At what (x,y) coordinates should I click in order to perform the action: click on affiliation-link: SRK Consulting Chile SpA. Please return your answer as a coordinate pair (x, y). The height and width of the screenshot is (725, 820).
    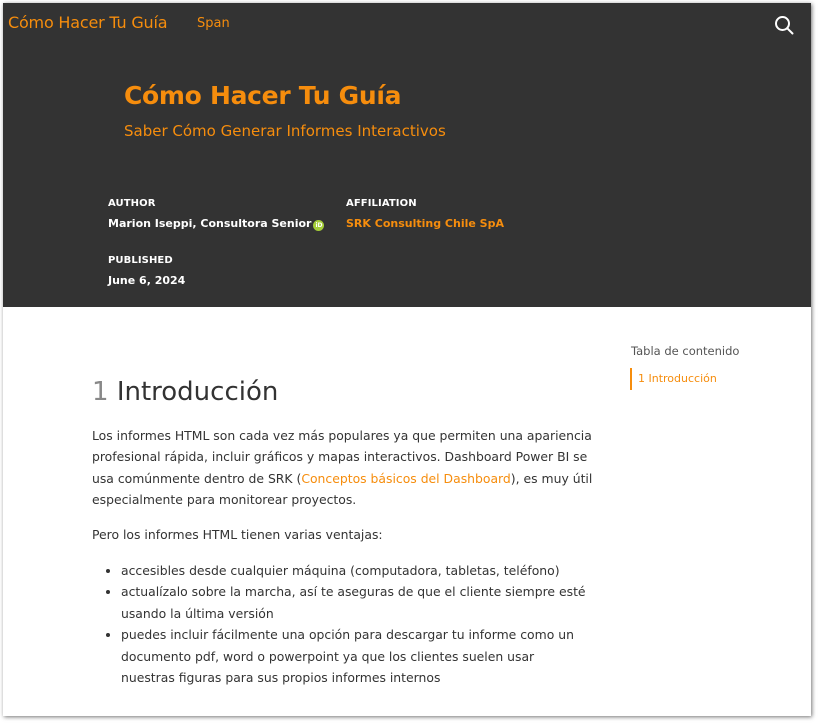
    Looking at the image, I should click on (425, 223).